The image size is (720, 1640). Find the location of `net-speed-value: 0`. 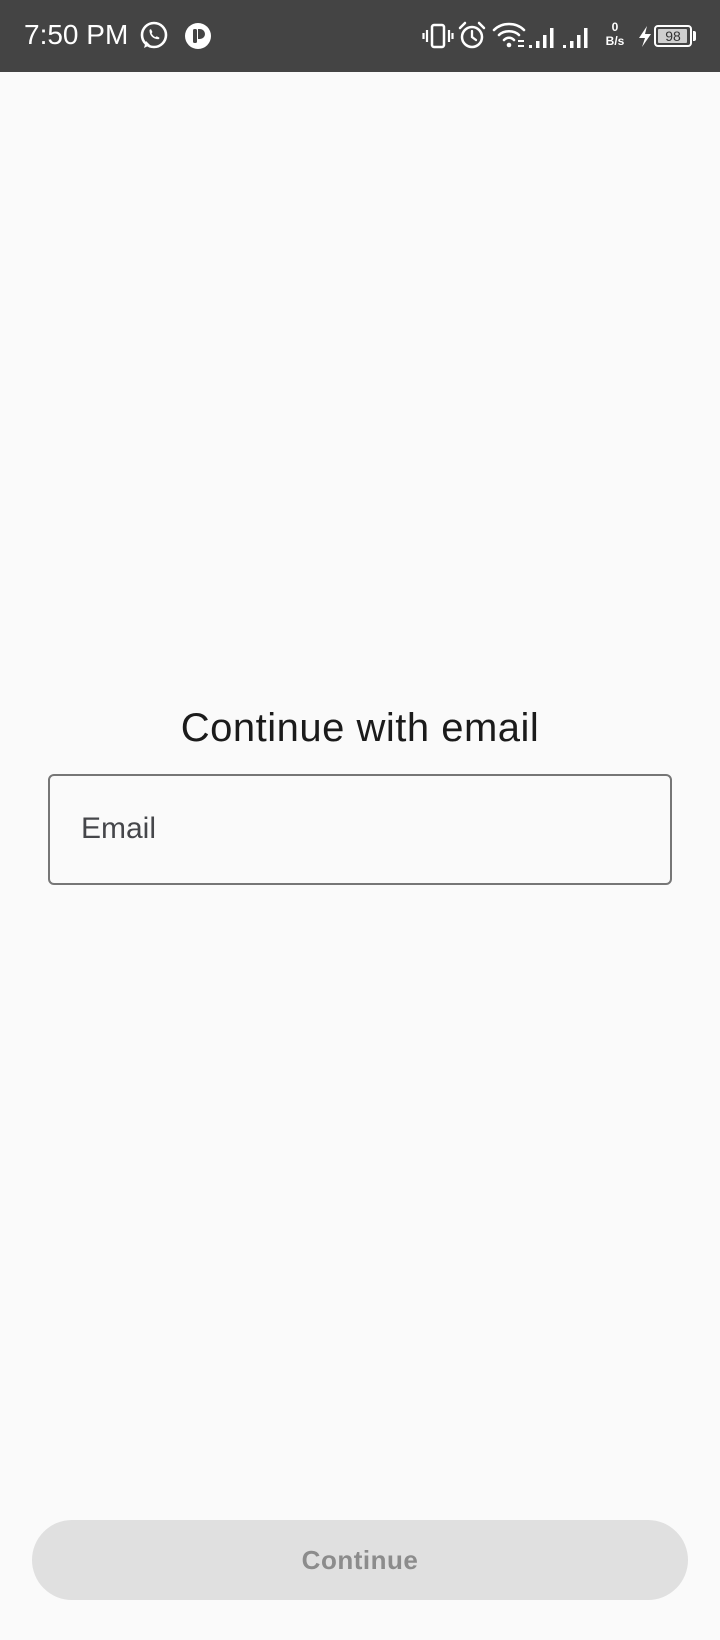

net-speed-value: 0 is located at coordinates (615, 27).